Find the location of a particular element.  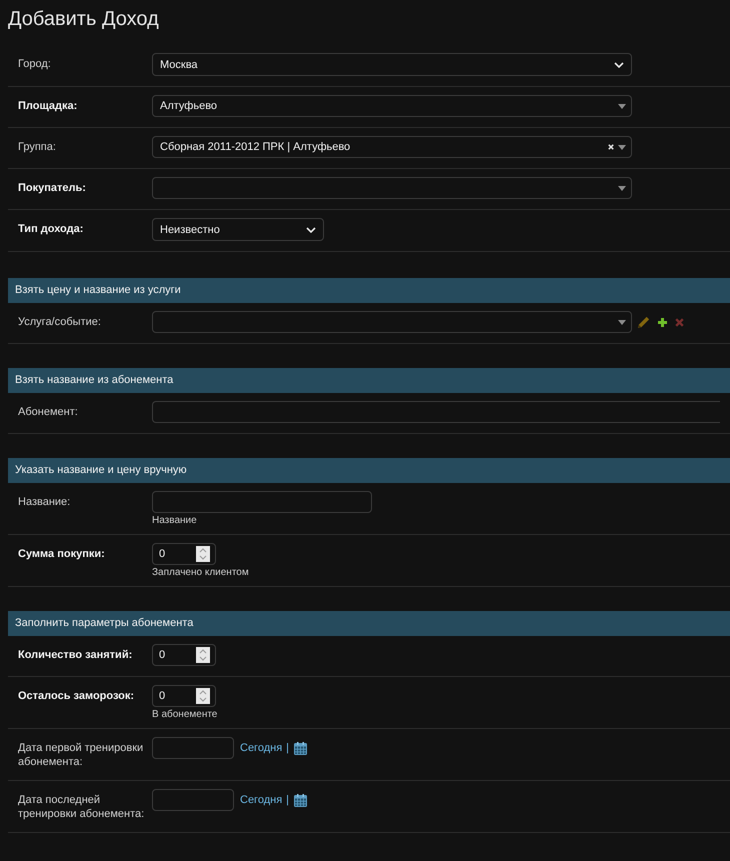

field-label: Площадка: is located at coordinates (48, 106).